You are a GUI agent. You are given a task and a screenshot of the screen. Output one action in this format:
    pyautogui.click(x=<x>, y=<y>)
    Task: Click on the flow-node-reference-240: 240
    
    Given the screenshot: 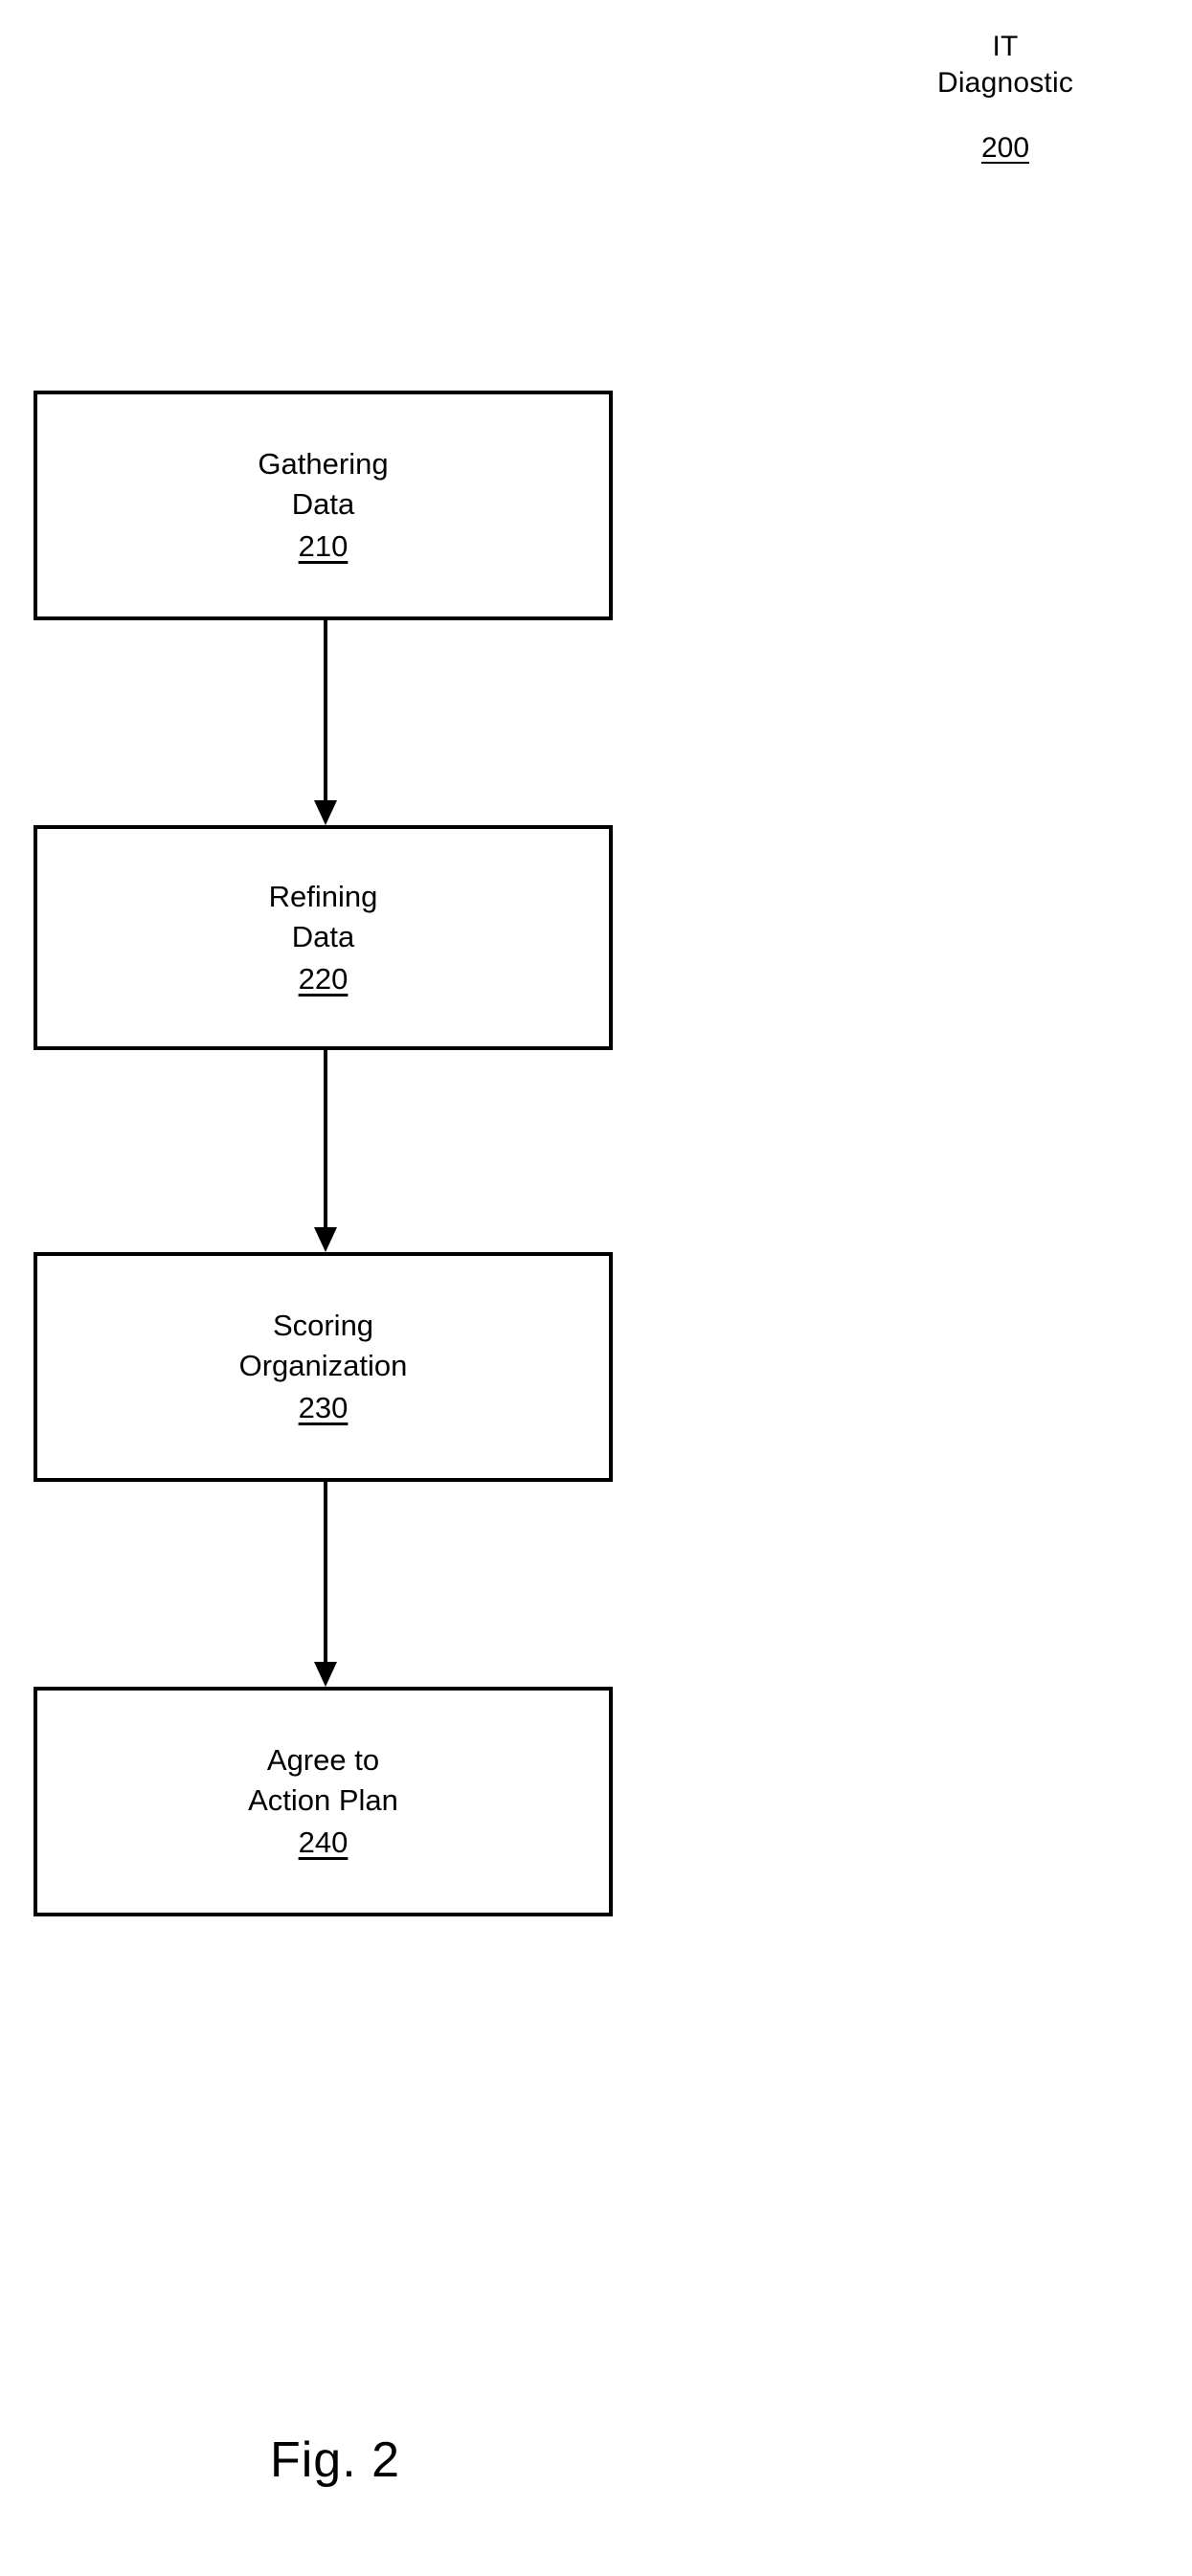 What is the action you would take?
    pyautogui.click(x=323, y=1843)
    